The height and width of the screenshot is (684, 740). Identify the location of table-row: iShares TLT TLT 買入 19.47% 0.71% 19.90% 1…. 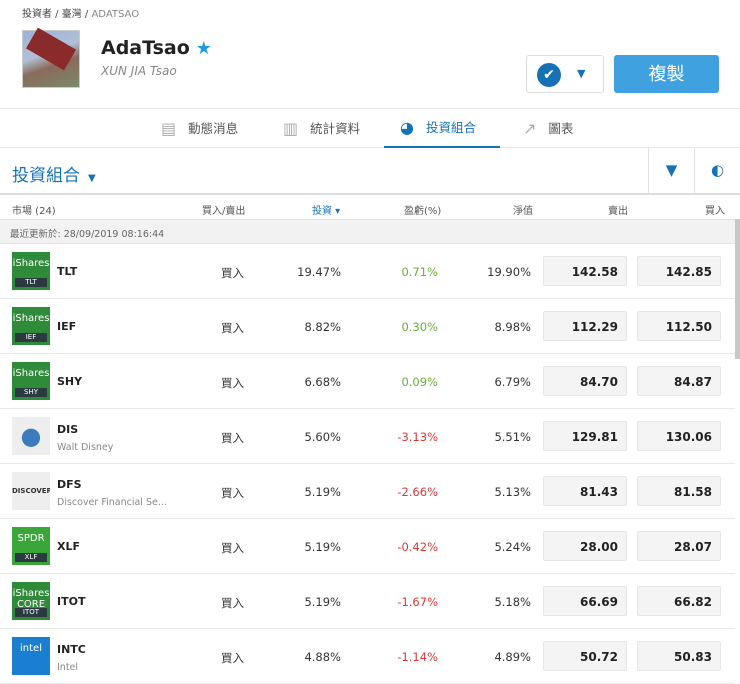
(367, 271).